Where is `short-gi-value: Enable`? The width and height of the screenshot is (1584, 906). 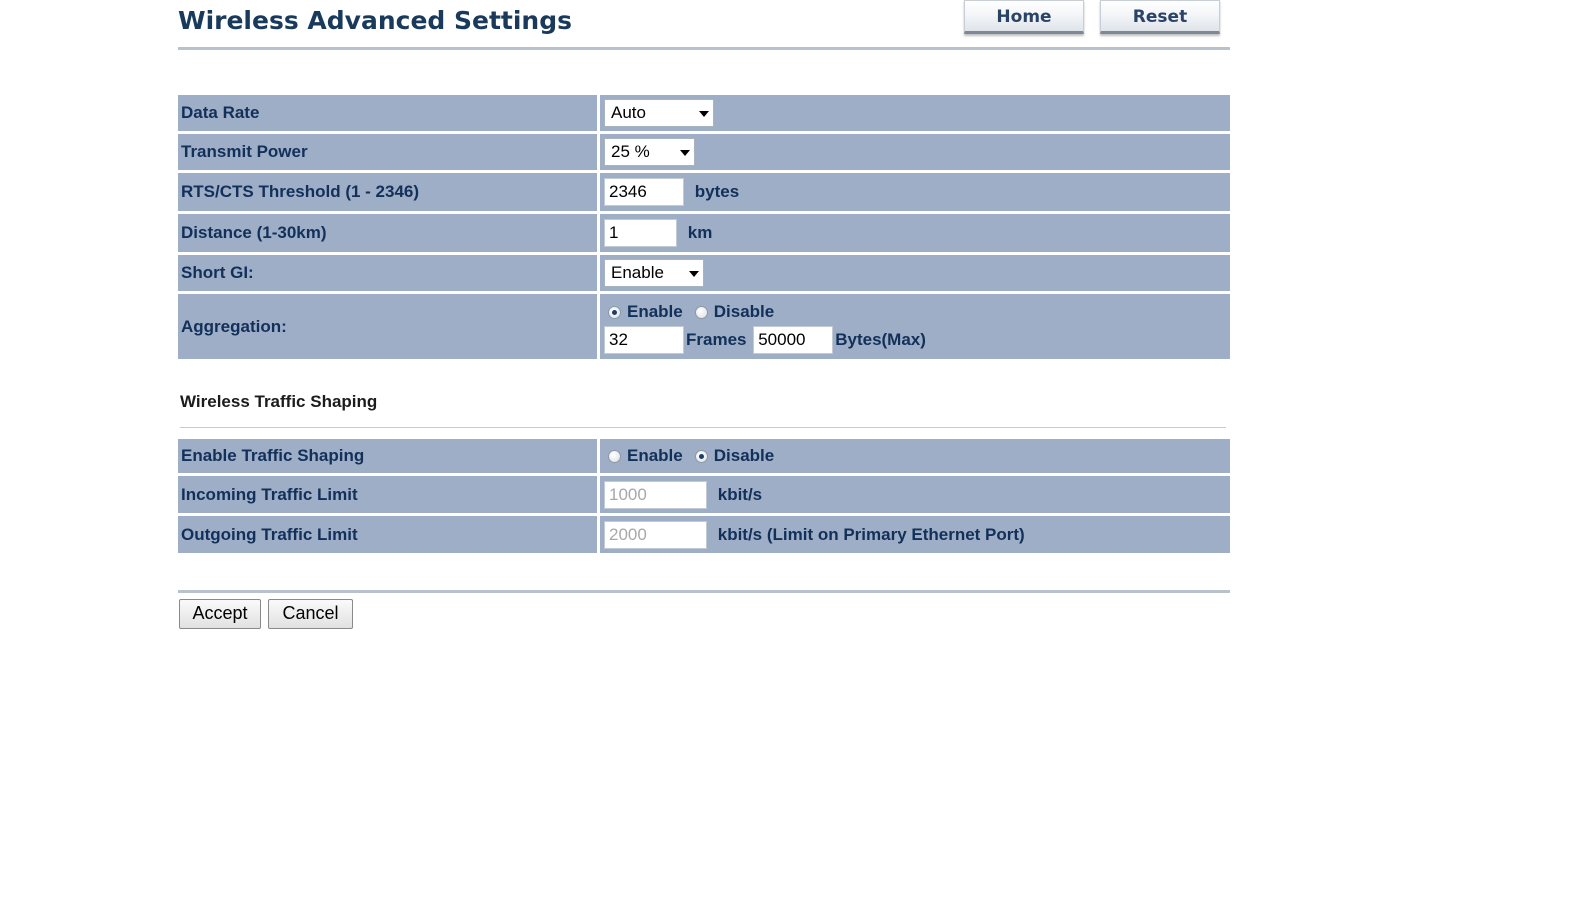 short-gi-value: Enable is located at coordinates (637, 272).